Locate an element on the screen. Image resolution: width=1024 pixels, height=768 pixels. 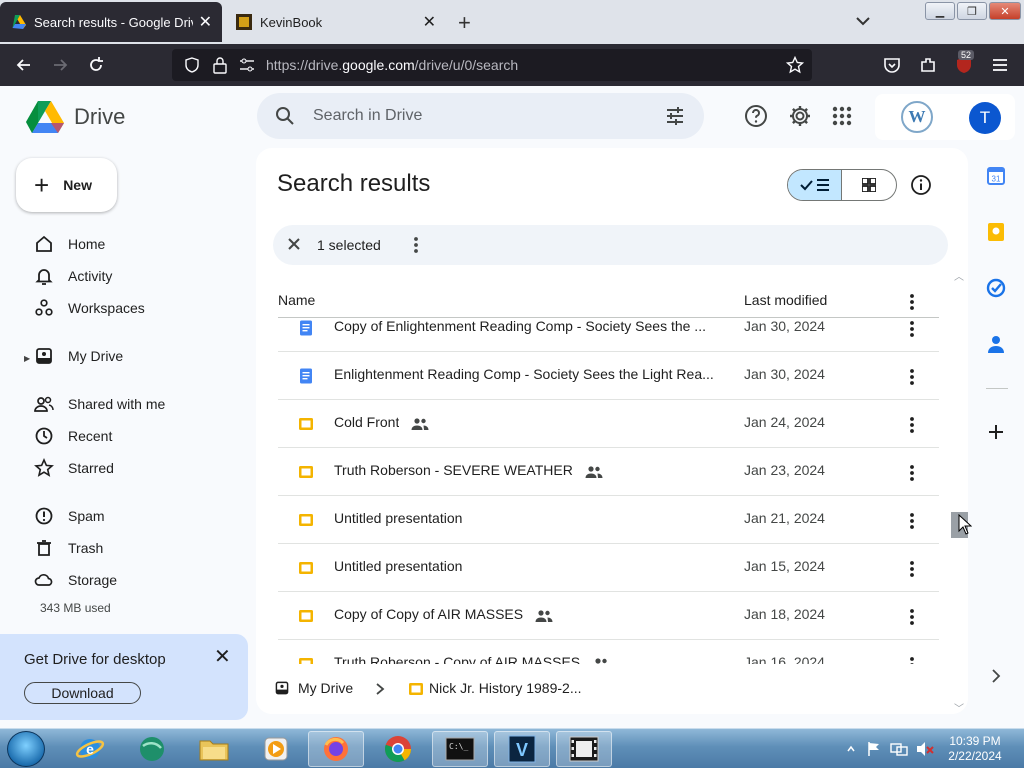
close-window-button: ✕ is located at coordinates (1005, 11).